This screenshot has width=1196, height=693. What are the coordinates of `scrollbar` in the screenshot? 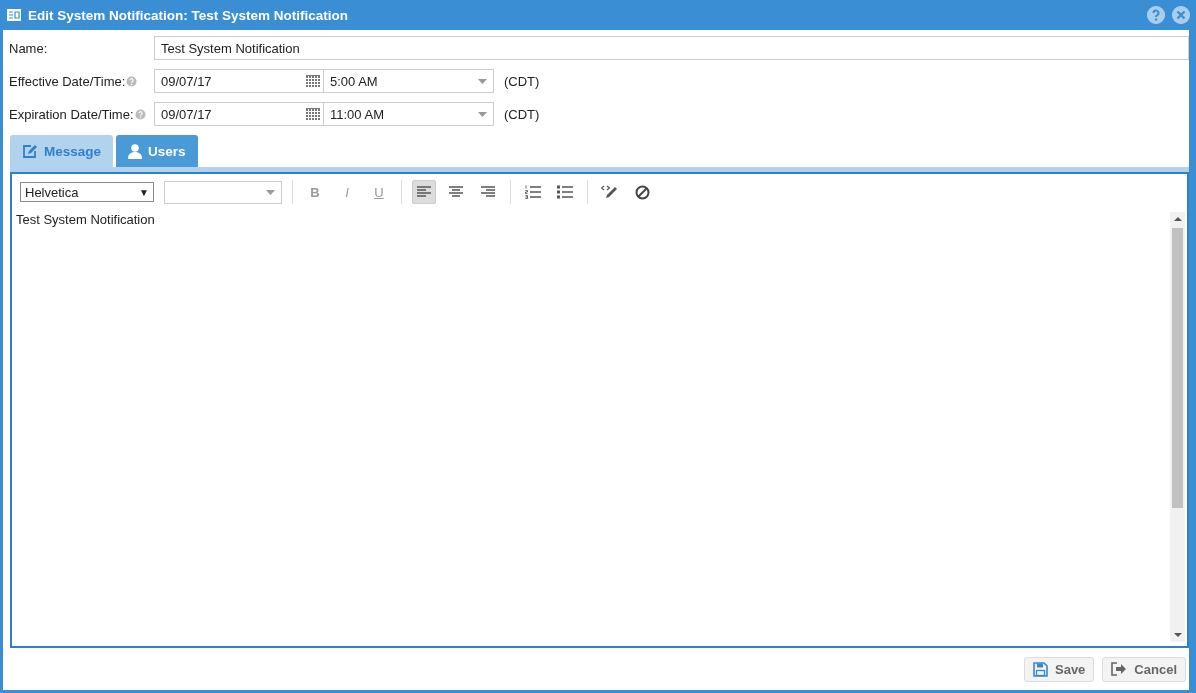 It's located at (1177, 427).